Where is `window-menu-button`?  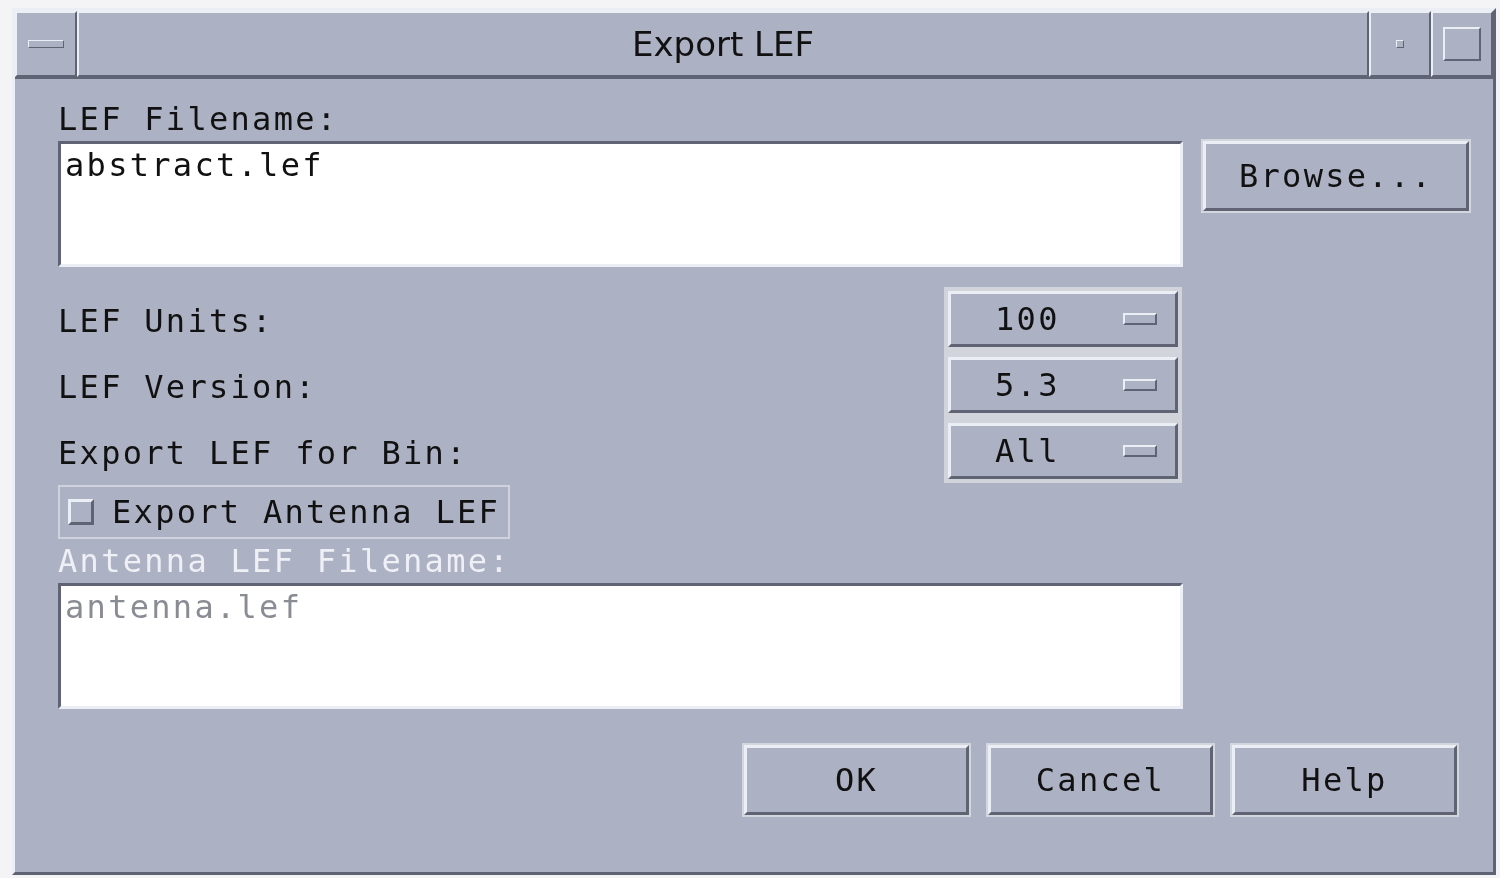 window-menu-button is located at coordinates (46, 44).